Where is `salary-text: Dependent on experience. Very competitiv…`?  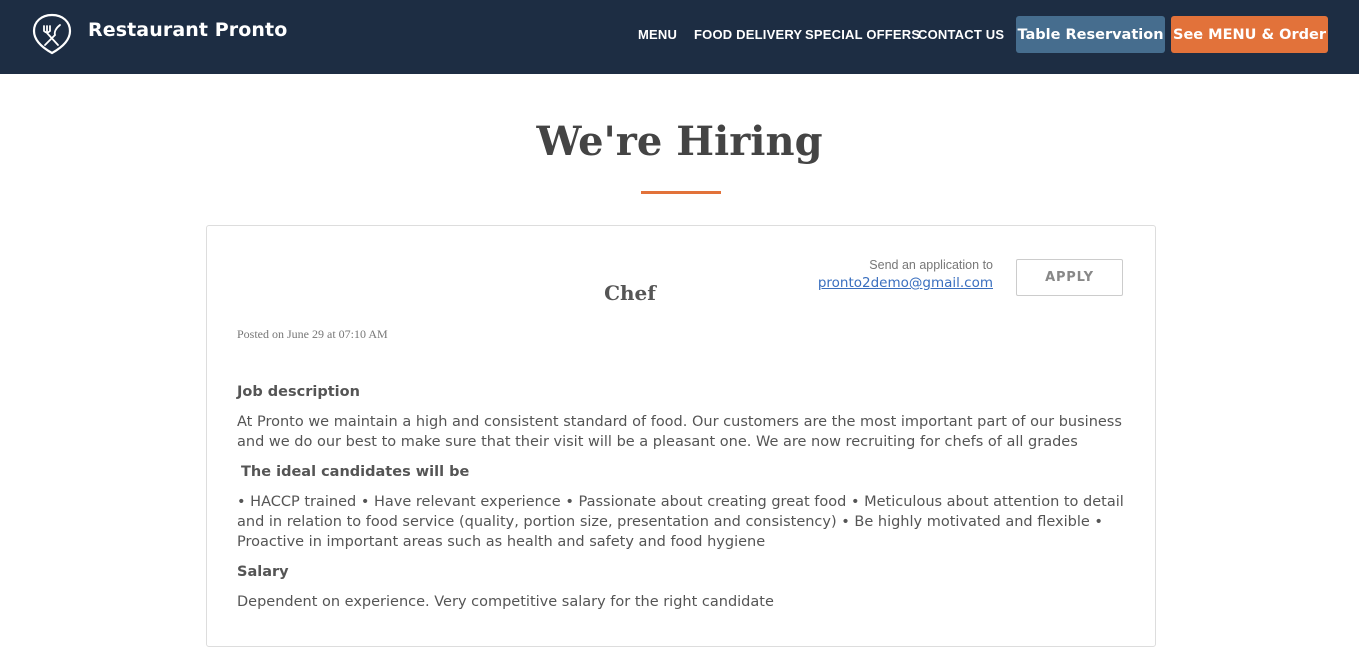
salary-text: Dependent on experience. Very competitiv… is located at coordinates (505, 602).